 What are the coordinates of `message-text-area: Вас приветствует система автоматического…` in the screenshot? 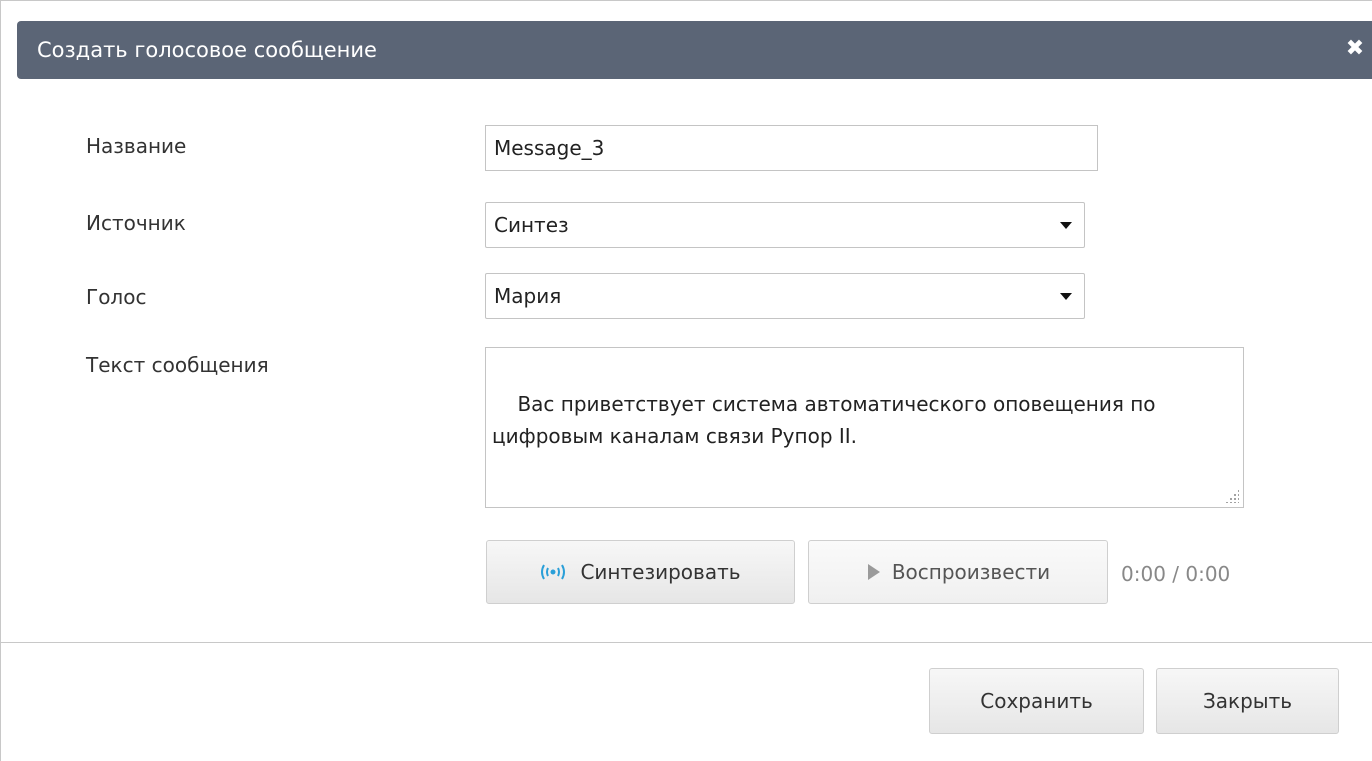 It's located at (864, 427).